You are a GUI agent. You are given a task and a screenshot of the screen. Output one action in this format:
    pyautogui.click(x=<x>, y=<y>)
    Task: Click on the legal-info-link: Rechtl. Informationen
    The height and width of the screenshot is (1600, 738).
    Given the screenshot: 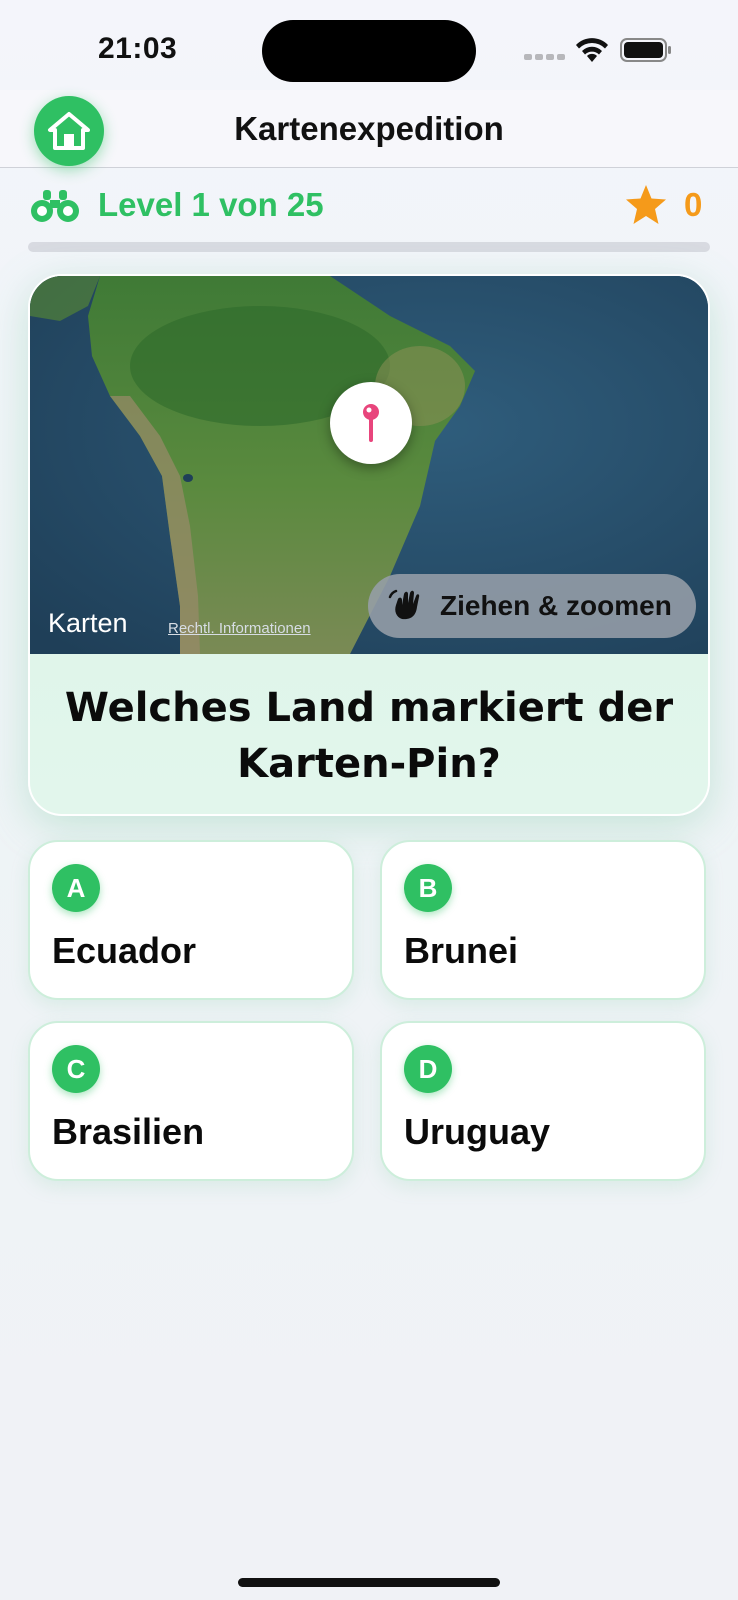 What is the action you would take?
    pyautogui.click(x=239, y=628)
    